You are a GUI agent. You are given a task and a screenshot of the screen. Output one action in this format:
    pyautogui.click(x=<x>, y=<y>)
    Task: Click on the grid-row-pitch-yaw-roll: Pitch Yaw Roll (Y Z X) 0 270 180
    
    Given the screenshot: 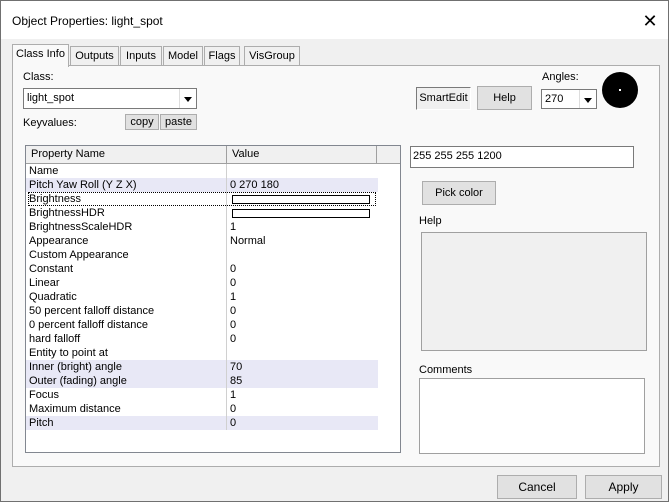 What is the action you would take?
    pyautogui.click(x=202, y=185)
    